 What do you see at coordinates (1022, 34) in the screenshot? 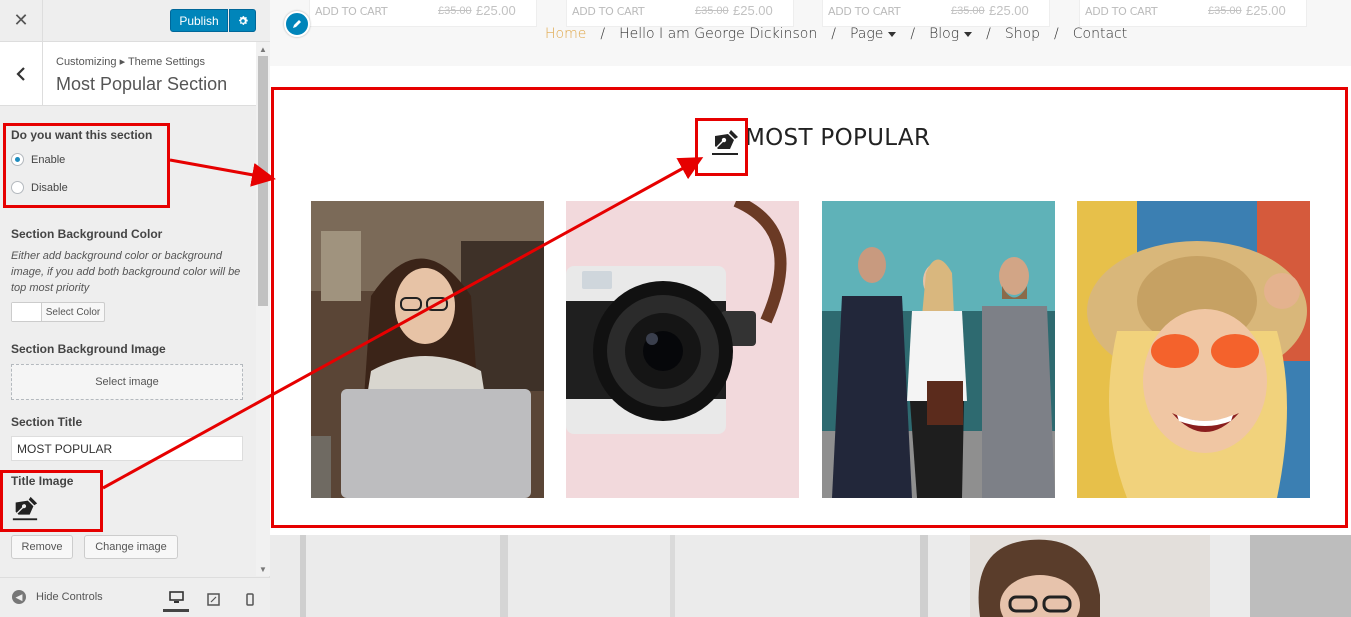
I see `nav-item-shop: Shop` at bounding box center [1022, 34].